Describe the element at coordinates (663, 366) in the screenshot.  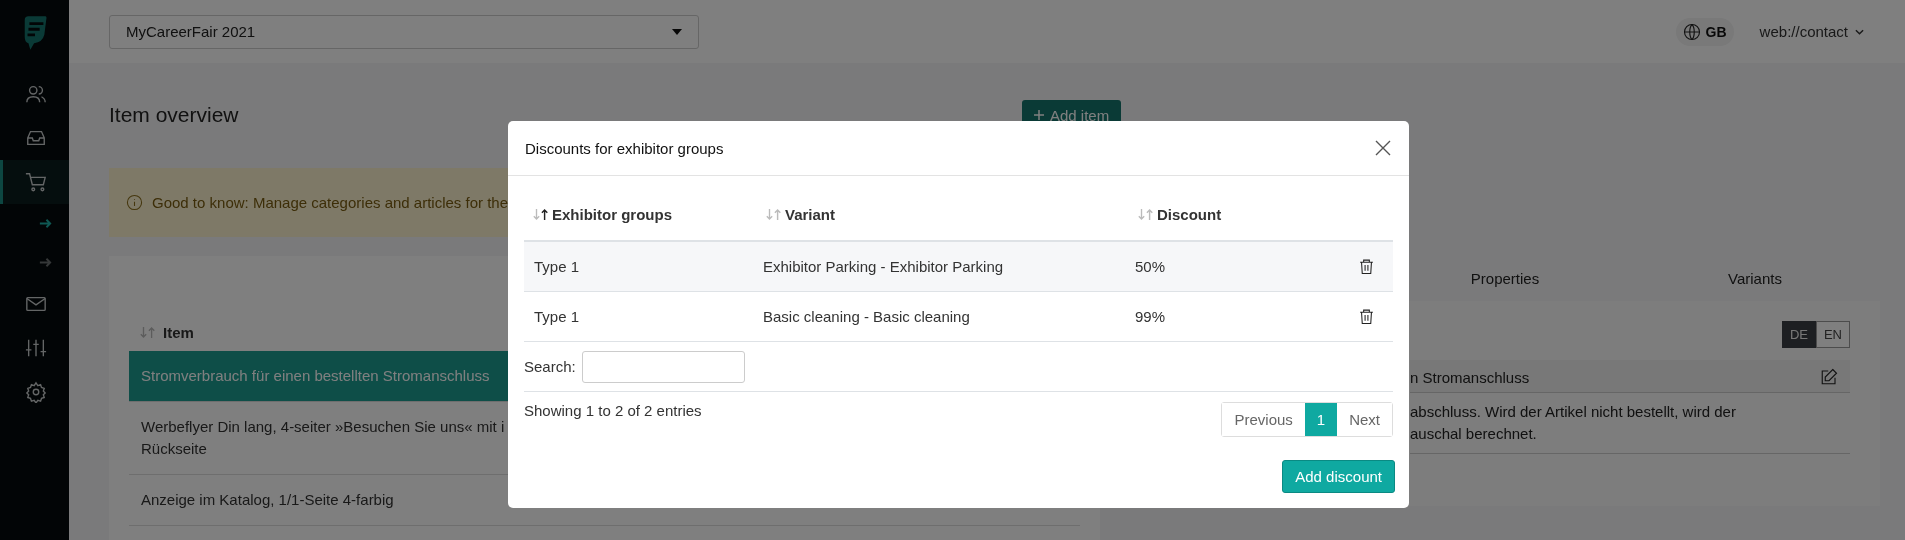
I see `search-field` at that location.